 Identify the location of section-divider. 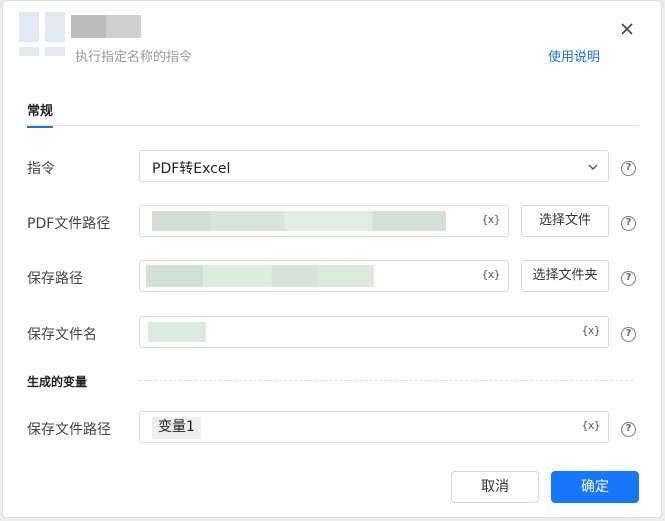
(386, 380).